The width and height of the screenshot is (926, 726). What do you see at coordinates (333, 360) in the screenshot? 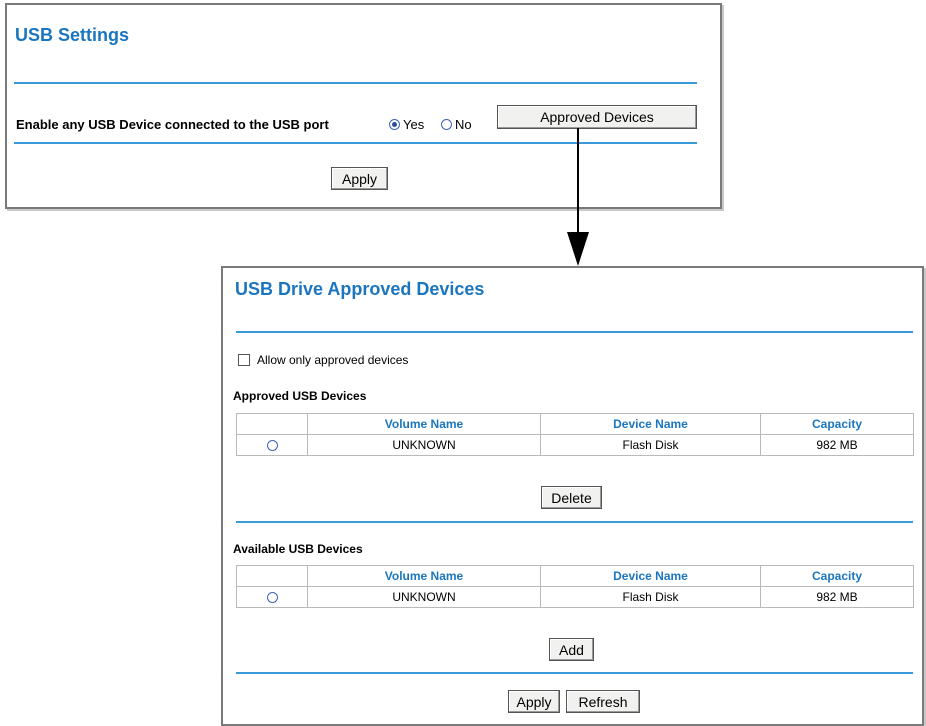
I see `allow-only-approved-label: Allow only approved devices` at bounding box center [333, 360].